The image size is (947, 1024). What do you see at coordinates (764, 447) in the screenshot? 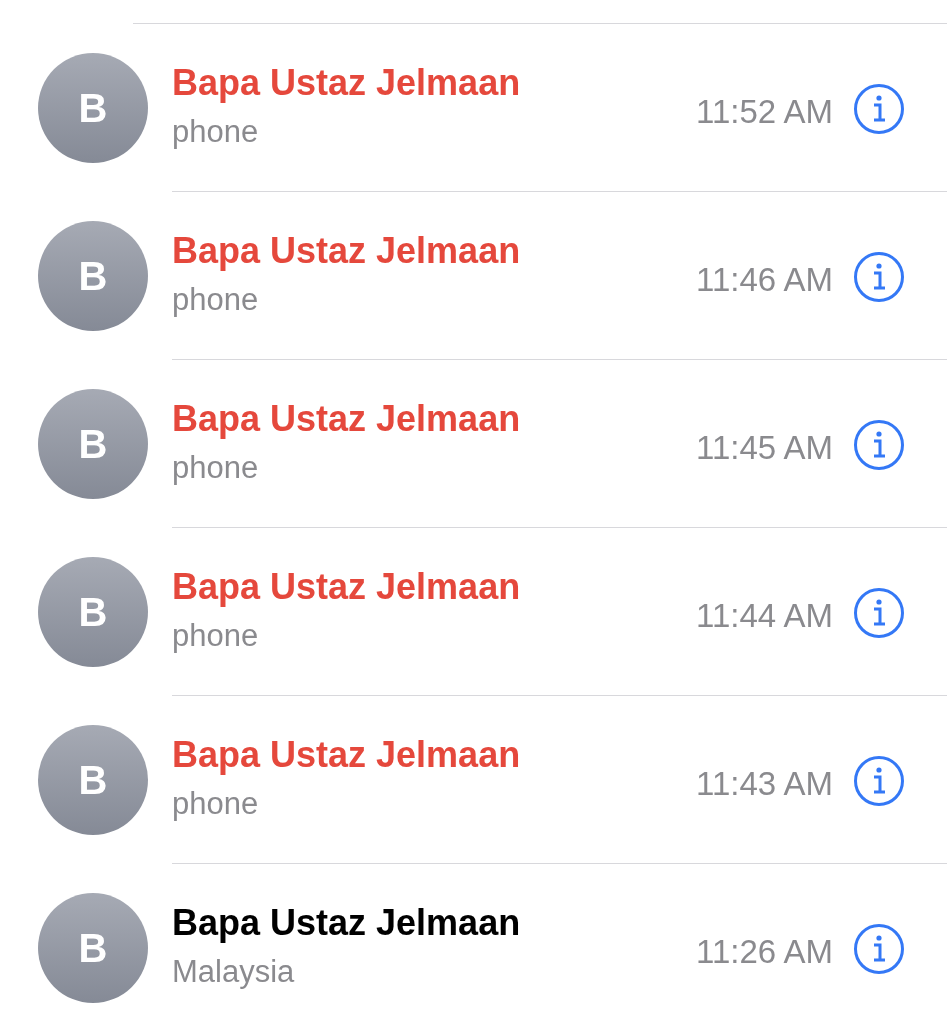
I see `call-time: 11:45 AM` at bounding box center [764, 447].